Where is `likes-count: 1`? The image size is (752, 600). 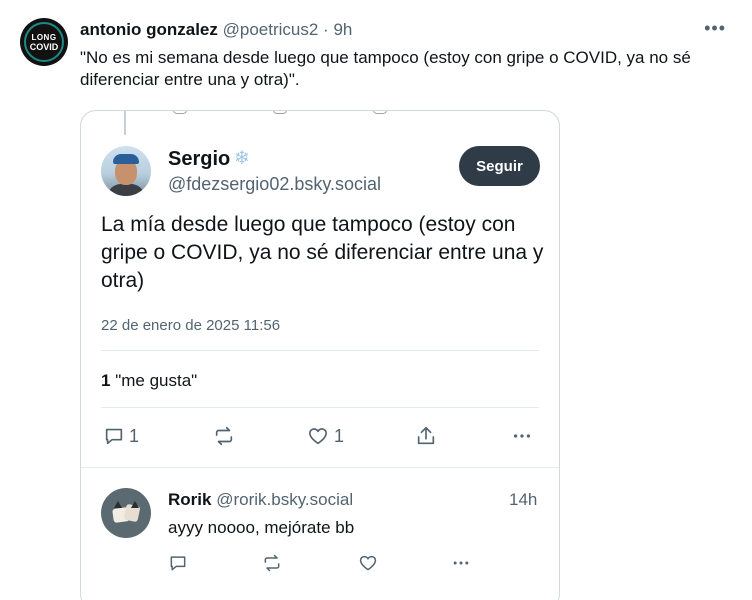
likes-count: 1 is located at coordinates (106, 380).